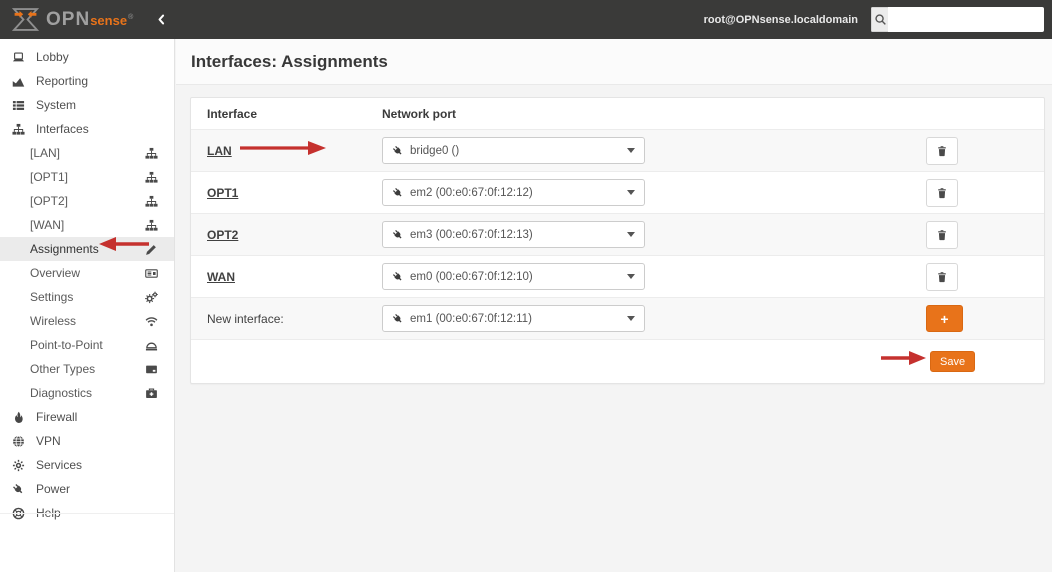 Image resolution: width=1052 pixels, height=572 pixels. Describe the element at coordinates (617, 361) in the screenshot. I see `table-row-save: Save` at that location.